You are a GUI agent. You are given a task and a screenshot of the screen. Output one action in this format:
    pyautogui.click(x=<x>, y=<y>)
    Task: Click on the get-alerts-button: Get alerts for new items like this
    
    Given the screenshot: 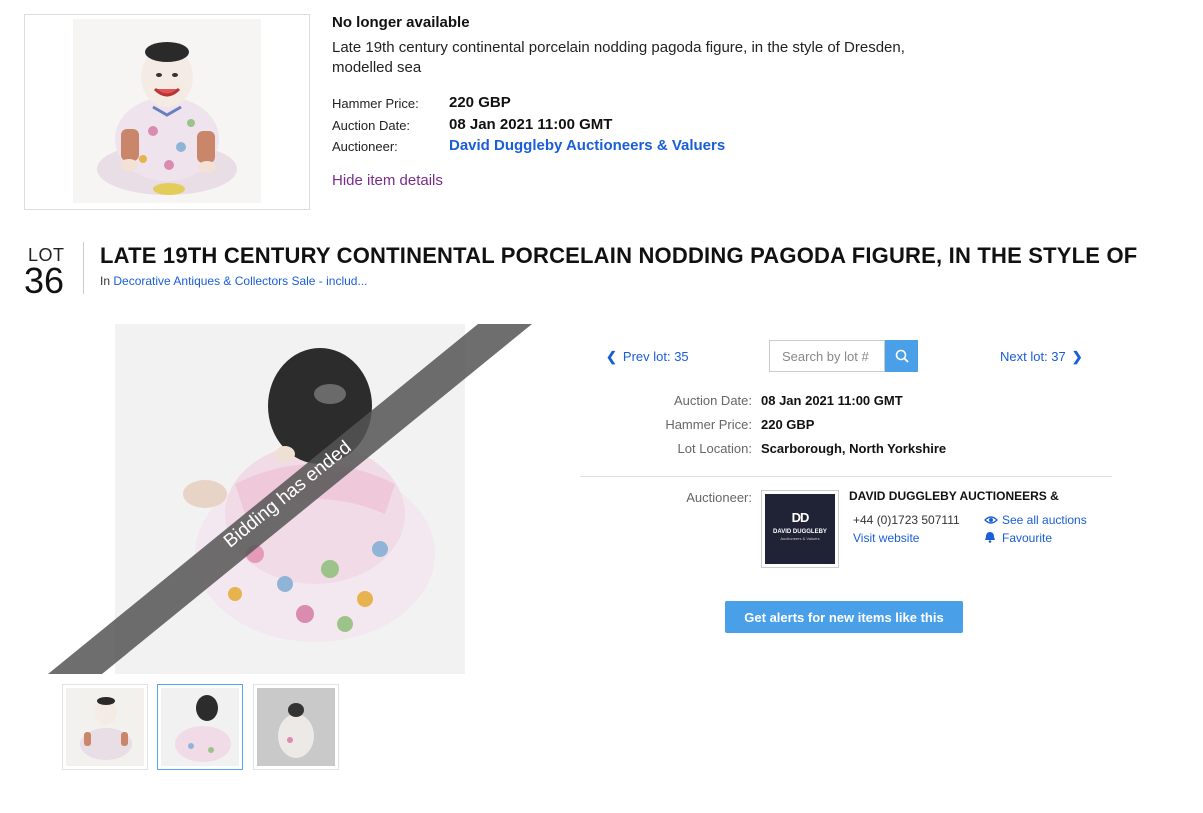 What is the action you would take?
    pyautogui.click(x=844, y=617)
    